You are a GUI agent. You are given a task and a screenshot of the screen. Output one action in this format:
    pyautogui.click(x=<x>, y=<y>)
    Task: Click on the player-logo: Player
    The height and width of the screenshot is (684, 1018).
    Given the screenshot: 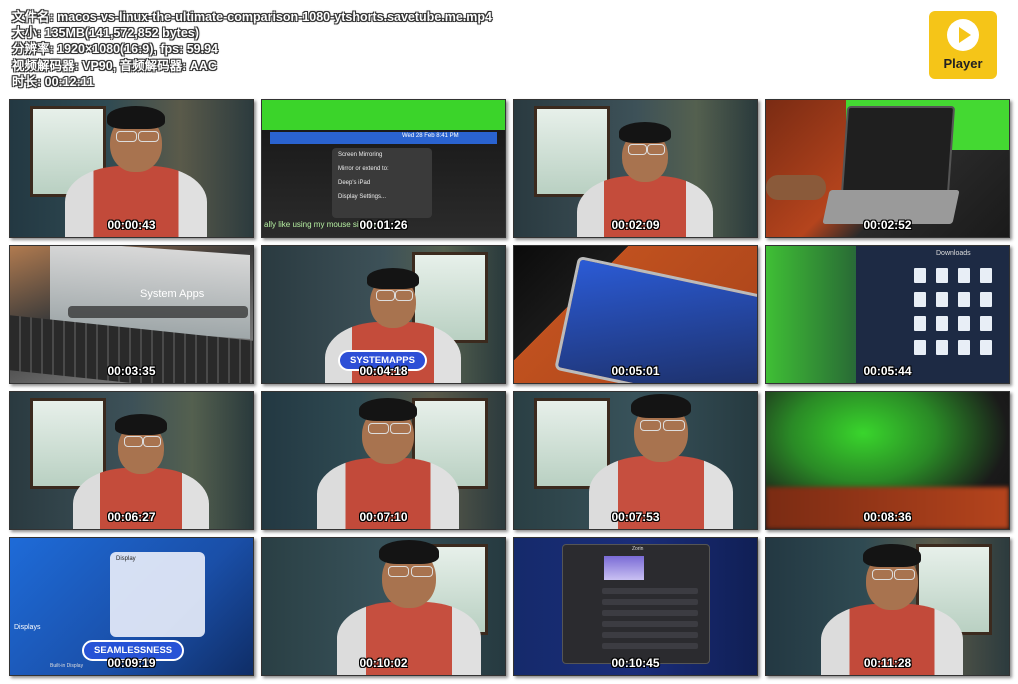 What is the action you would take?
    pyautogui.click(x=963, y=45)
    